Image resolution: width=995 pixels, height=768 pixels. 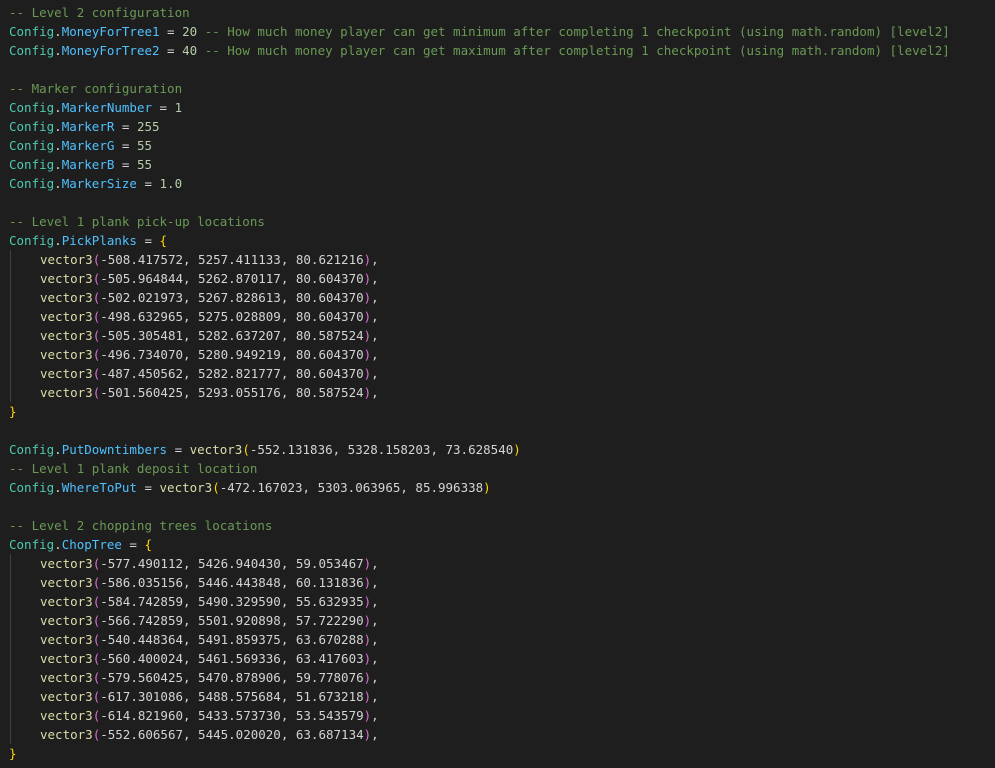 What do you see at coordinates (88, 126) in the screenshot?
I see `config-property: MarkerR` at bounding box center [88, 126].